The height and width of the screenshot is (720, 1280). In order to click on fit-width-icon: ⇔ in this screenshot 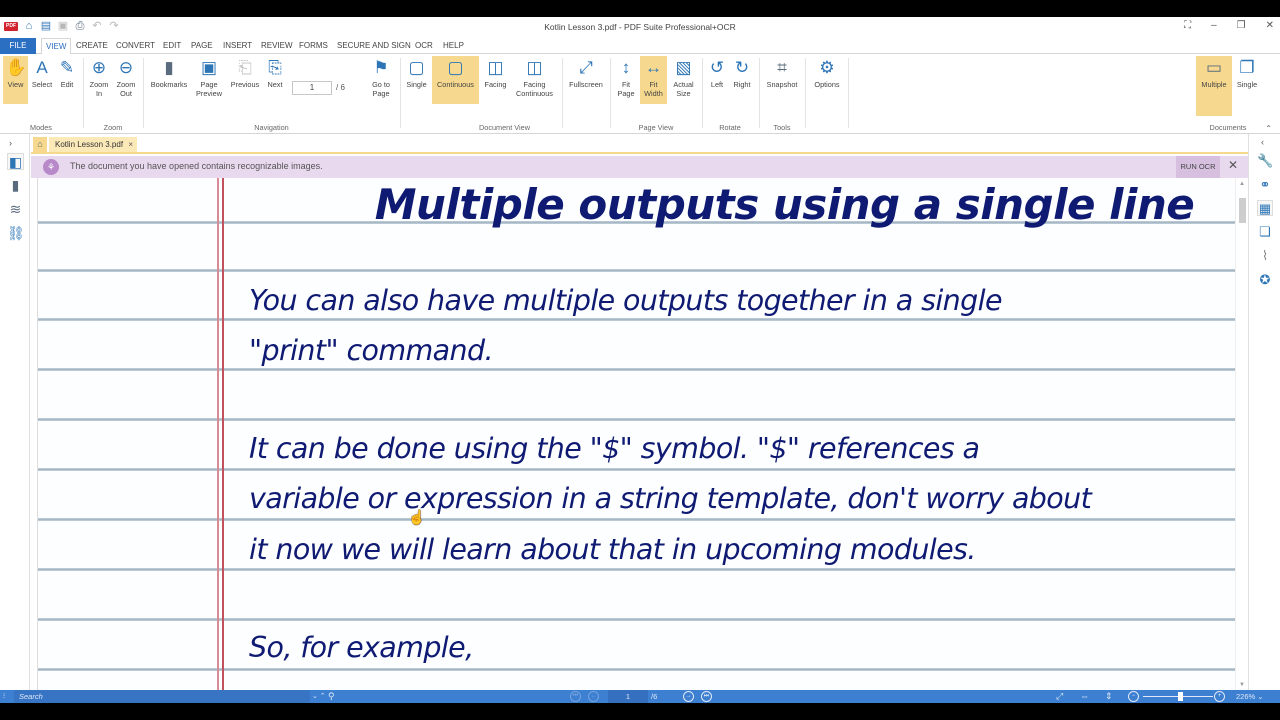, I will do `click(1084, 696)`.